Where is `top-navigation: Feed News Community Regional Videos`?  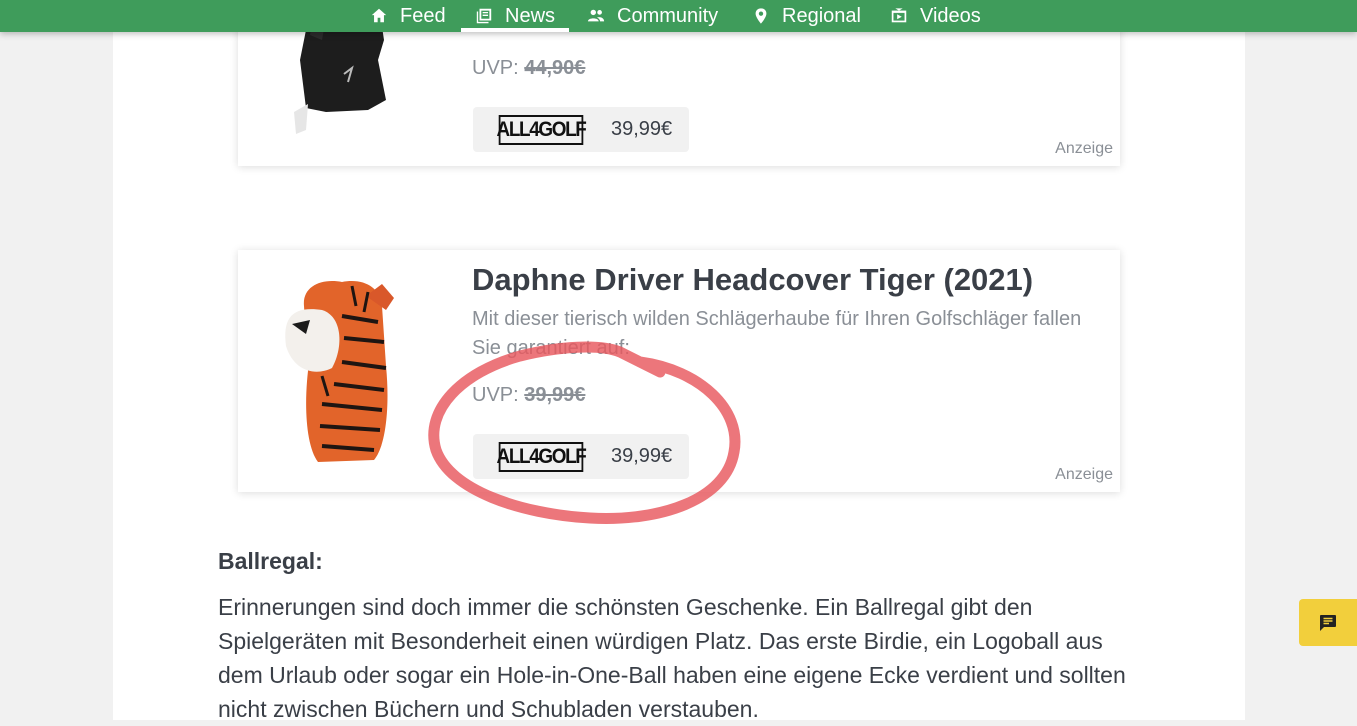
top-navigation: Feed News Community Regional Videos is located at coordinates (678, 16).